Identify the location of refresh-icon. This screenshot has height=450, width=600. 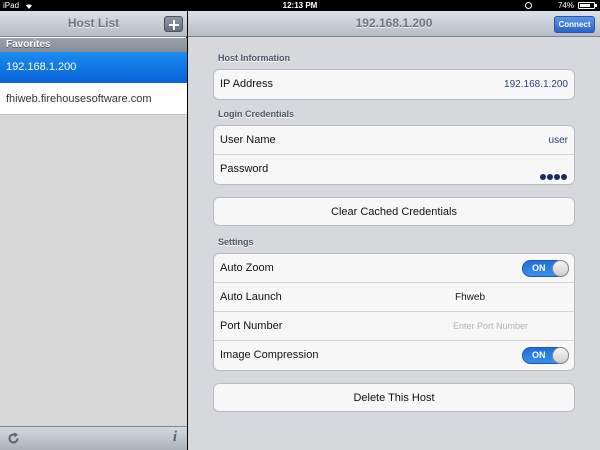
(13, 438).